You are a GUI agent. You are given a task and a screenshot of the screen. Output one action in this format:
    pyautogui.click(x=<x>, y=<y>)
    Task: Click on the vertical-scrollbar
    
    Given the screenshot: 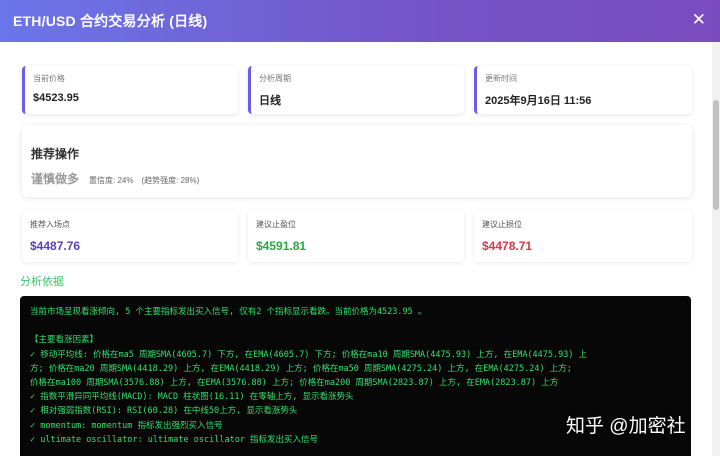 What is the action you would take?
    pyautogui.click(x=716, y=249)
    